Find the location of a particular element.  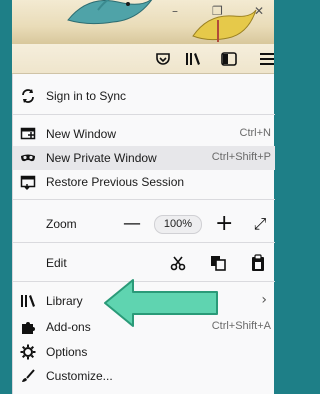

sidebar-icon is located at coordinates (229, 59).